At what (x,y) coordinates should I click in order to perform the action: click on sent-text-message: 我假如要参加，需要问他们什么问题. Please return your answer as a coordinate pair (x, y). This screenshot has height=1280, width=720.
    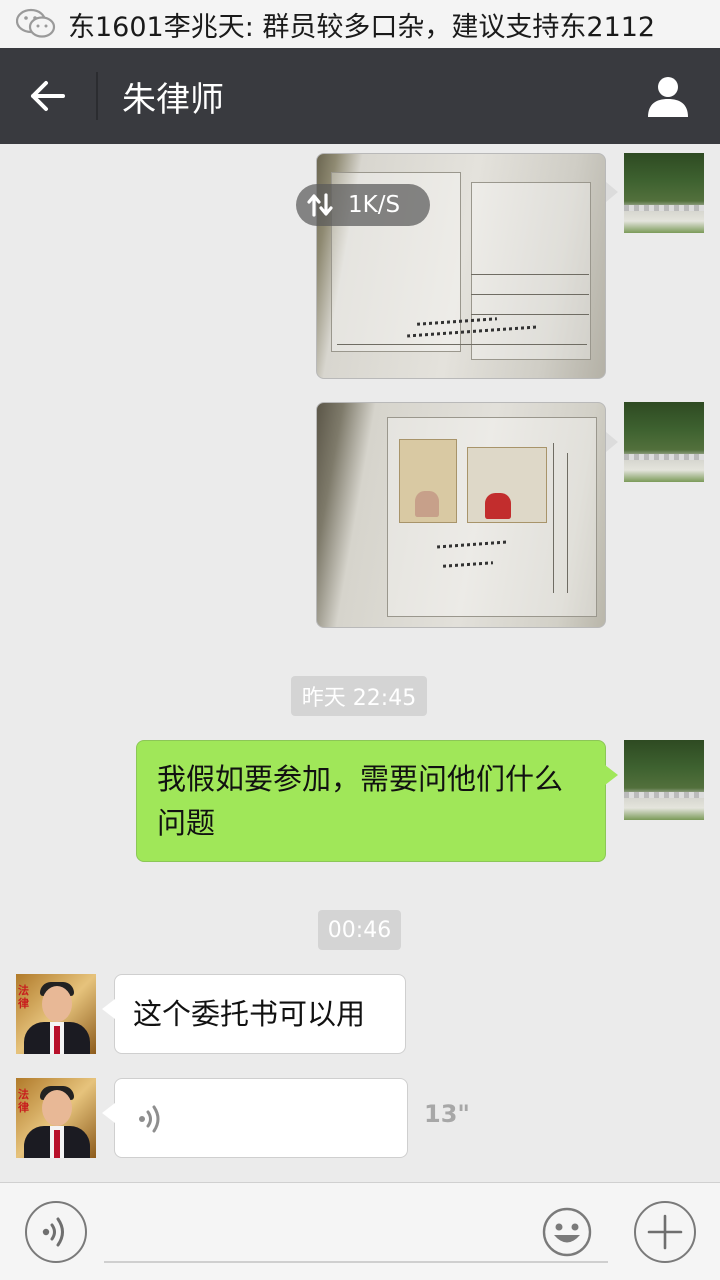
    Looking at the image, I should click on (377, 801).